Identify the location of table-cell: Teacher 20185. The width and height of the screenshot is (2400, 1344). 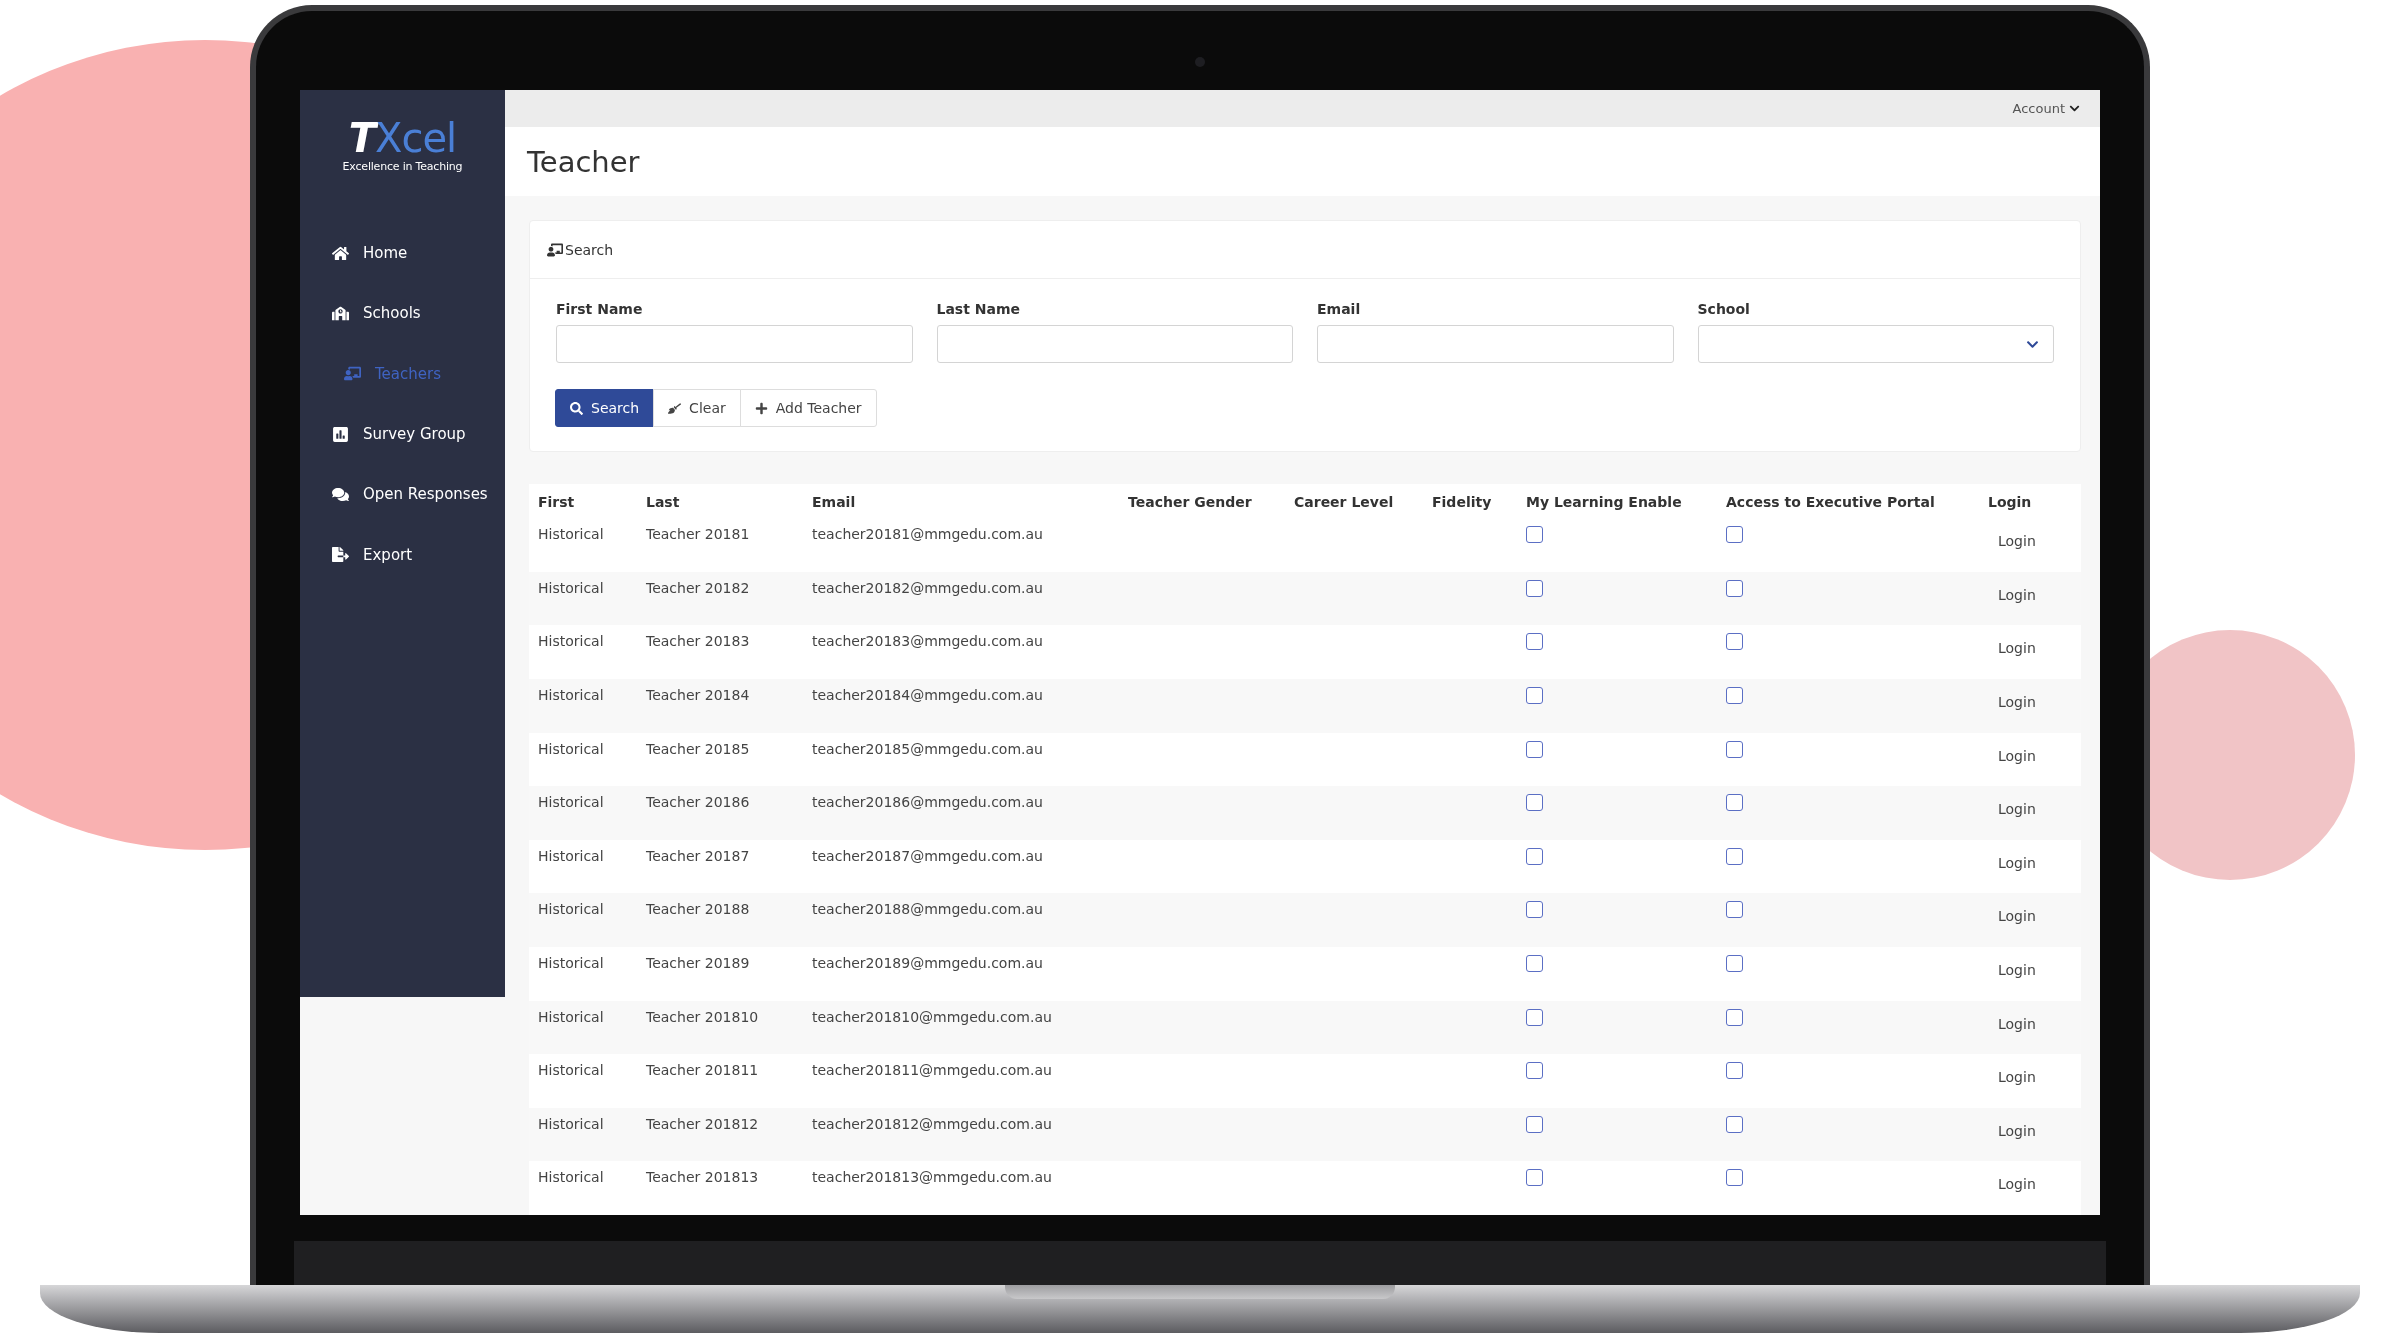
(720, 759).